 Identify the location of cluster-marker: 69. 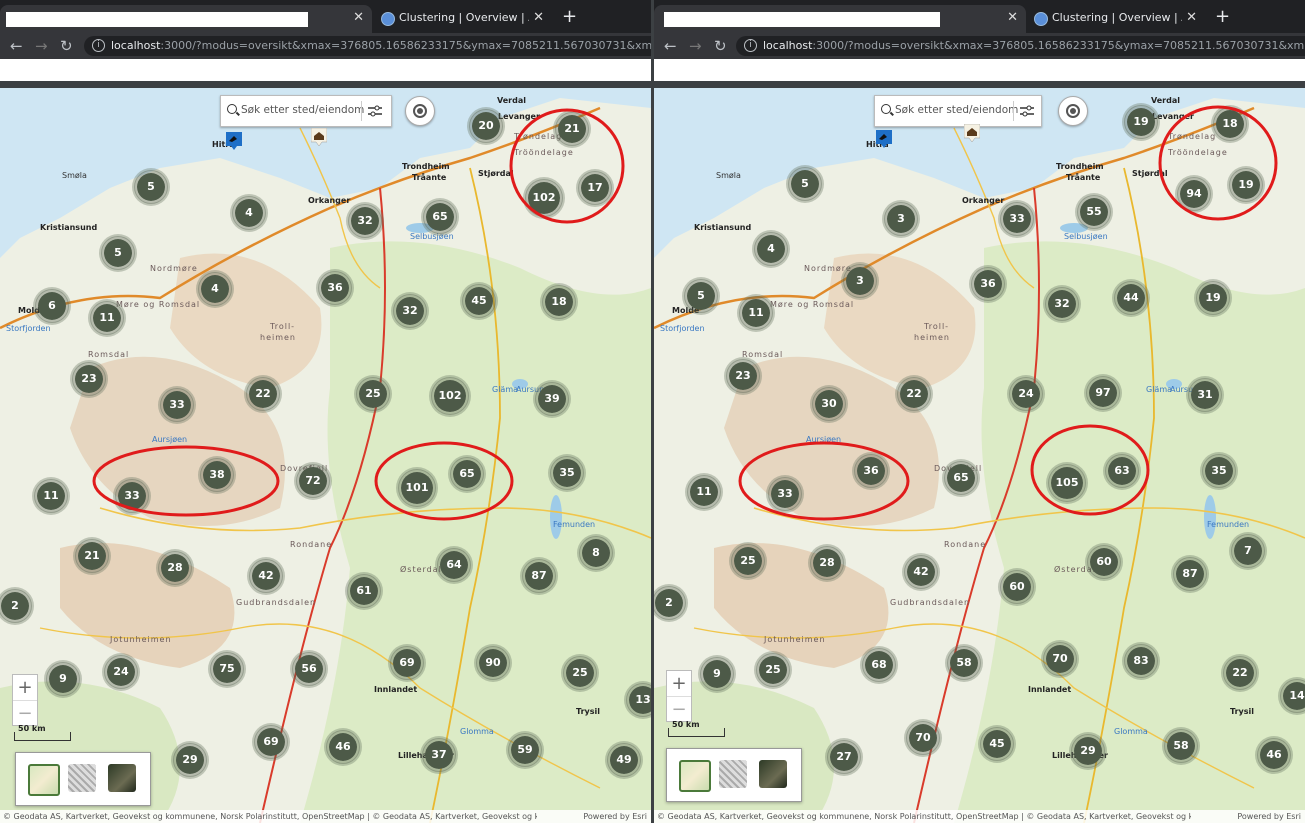
(271, 742).